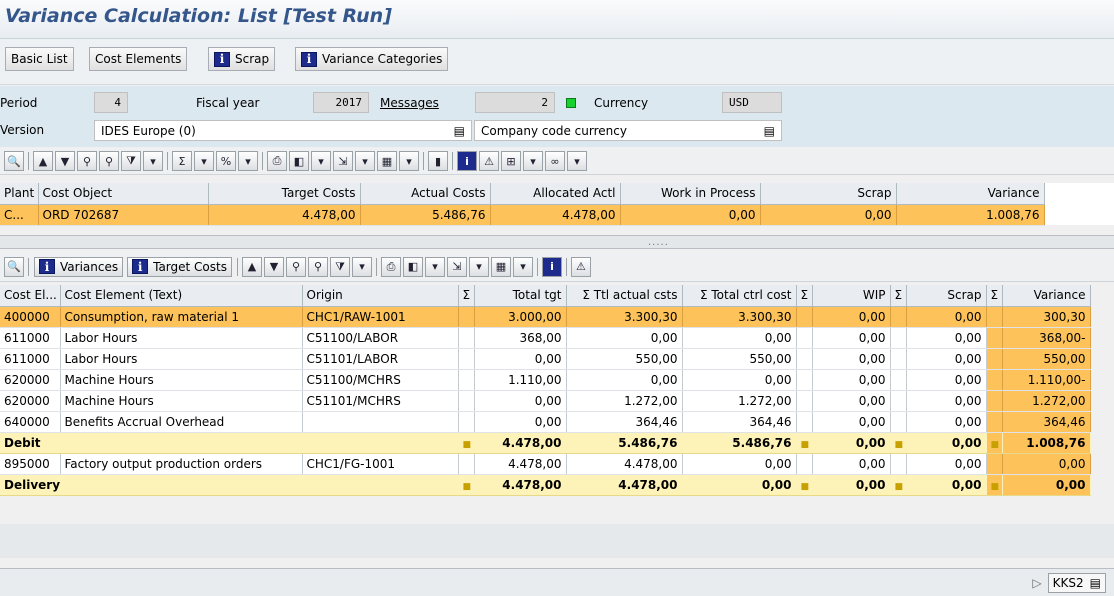 The width and height of the screenshot is (1114, 596). What do you see at coordinates (380, 401) in the screenshot?
I see `origin-cell: C51101/MCHRS` at bounding box center [380, 401].